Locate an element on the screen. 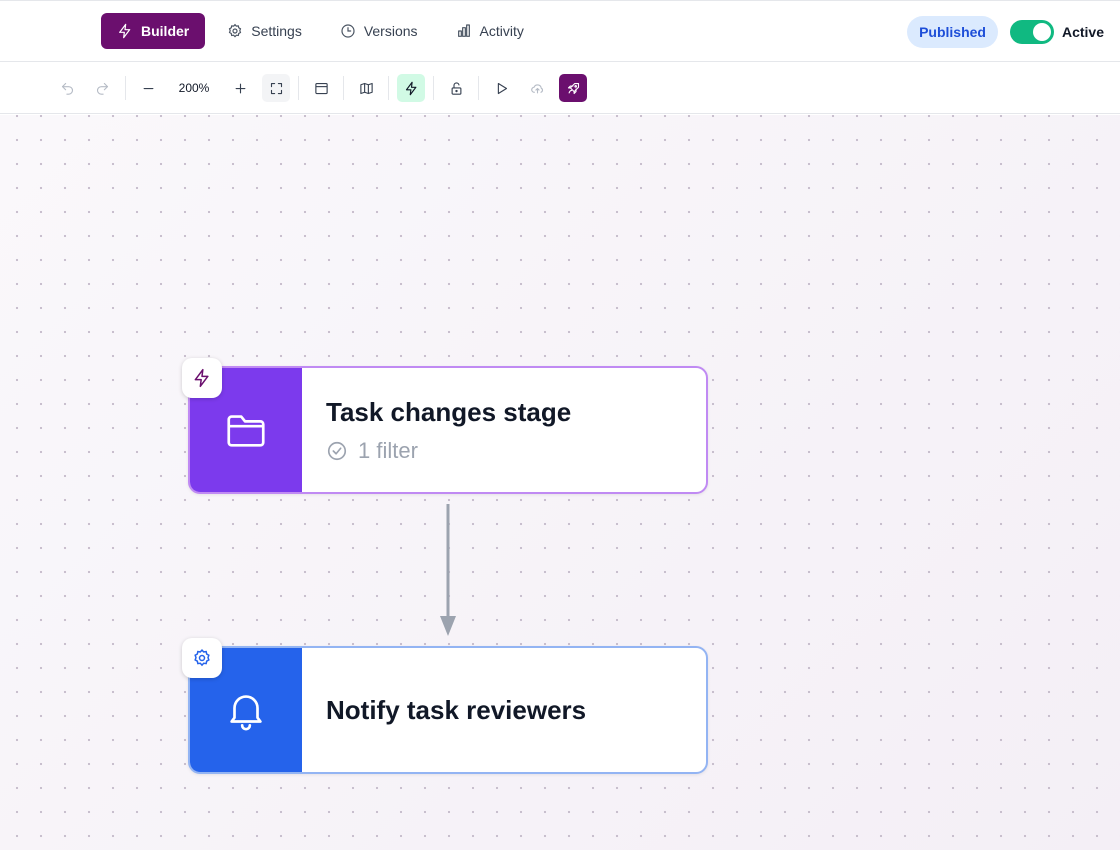 This screenshot has width=1120, height=850. trigger-filter-summary: 1 filter is located at coordinates (516, 451).